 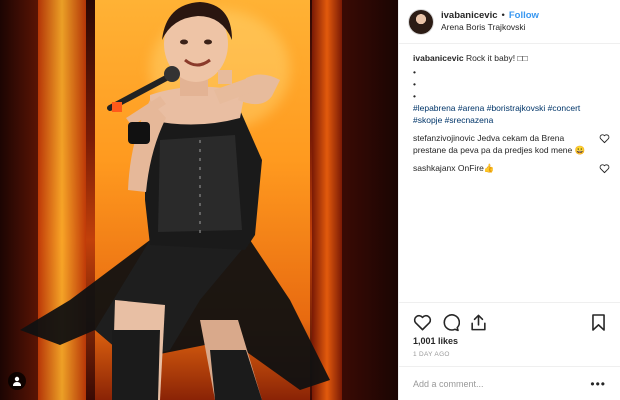 What do you see at coordinates (421, 21) in the screenshot?
I see `avatar` at bounding box center [421, 21].